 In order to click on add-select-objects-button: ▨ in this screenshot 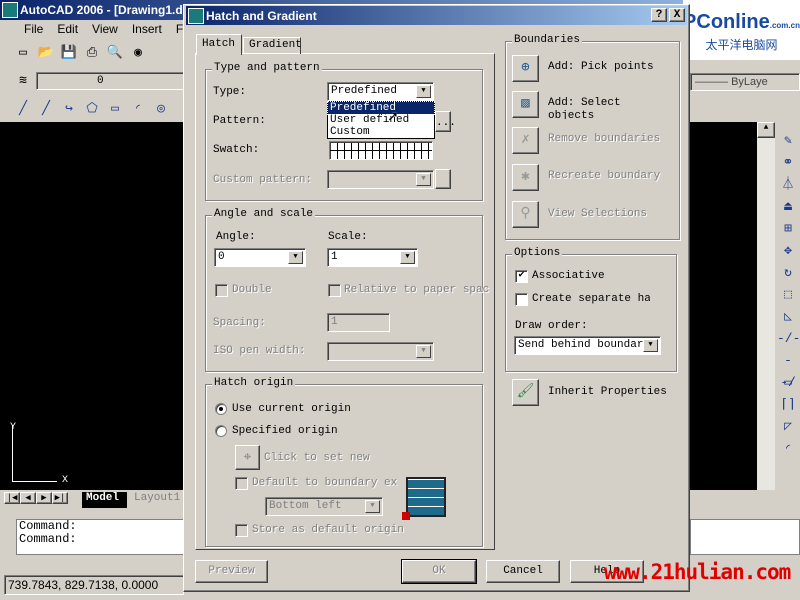, I will do `click(525, 104)`.